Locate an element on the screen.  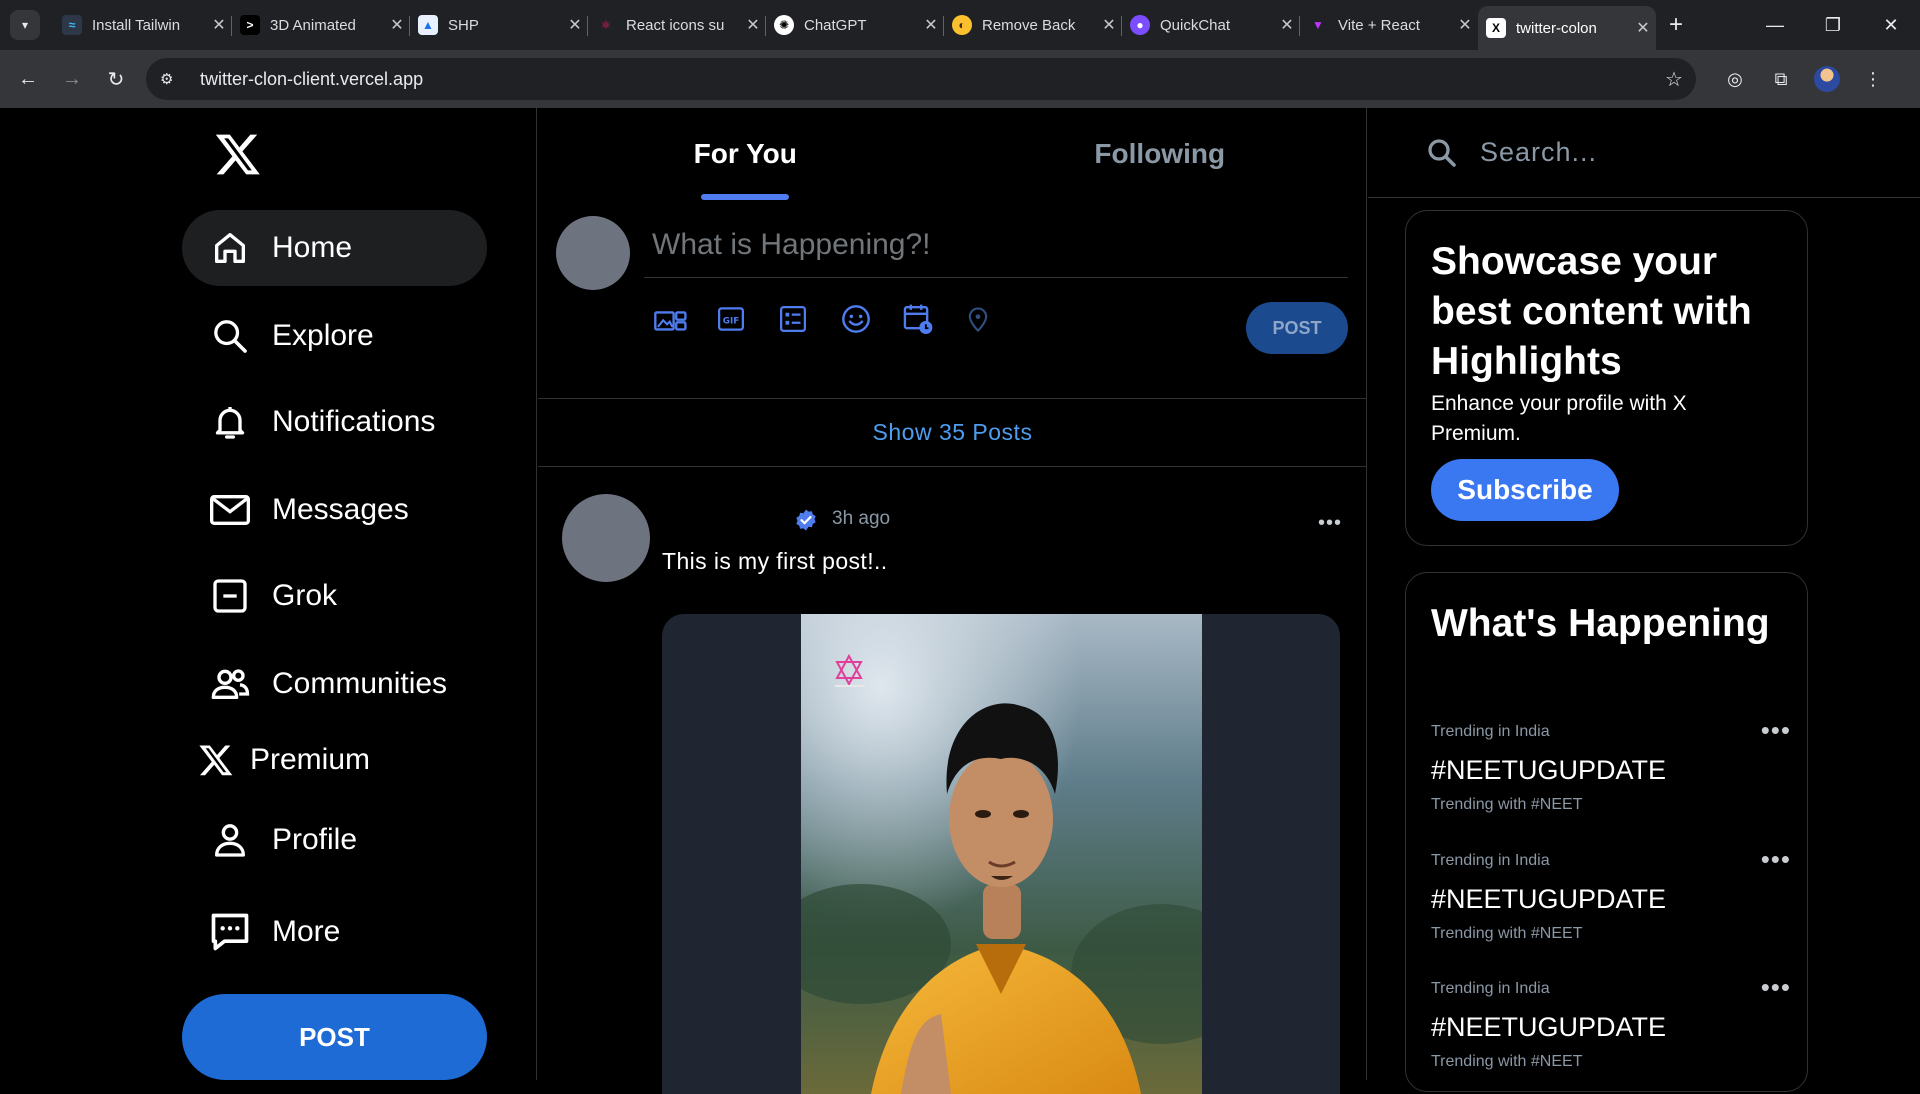
sidebar-item-communities: Communities is located at coordinates (334, 684).